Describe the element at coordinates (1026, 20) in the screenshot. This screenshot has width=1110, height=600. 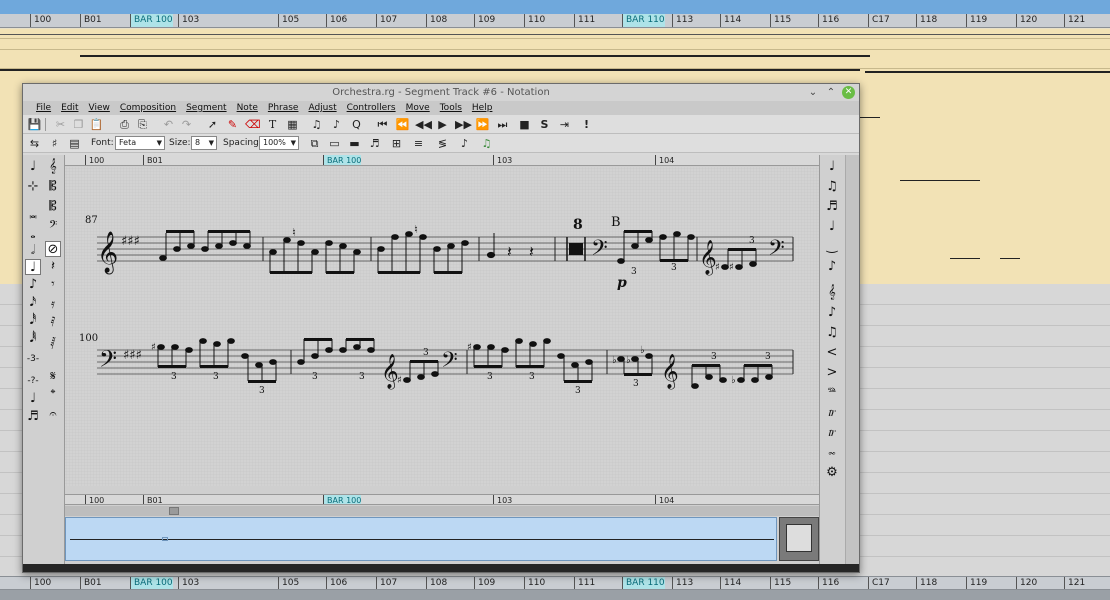
I see `ruler-tick: 120` at that location.